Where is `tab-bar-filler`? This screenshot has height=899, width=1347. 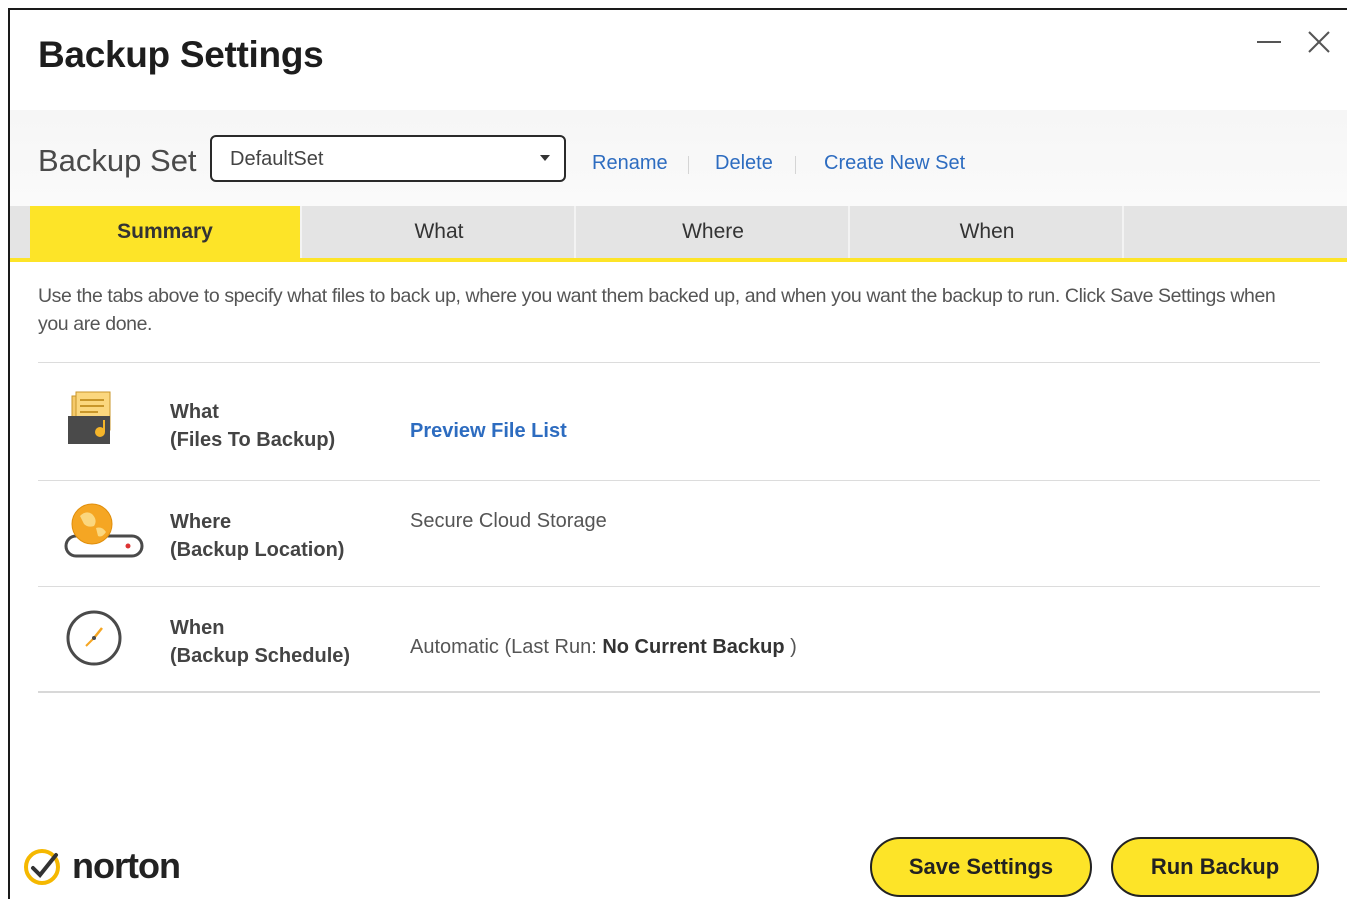
tab-bar-filler is located at coordinates (1235, 232).